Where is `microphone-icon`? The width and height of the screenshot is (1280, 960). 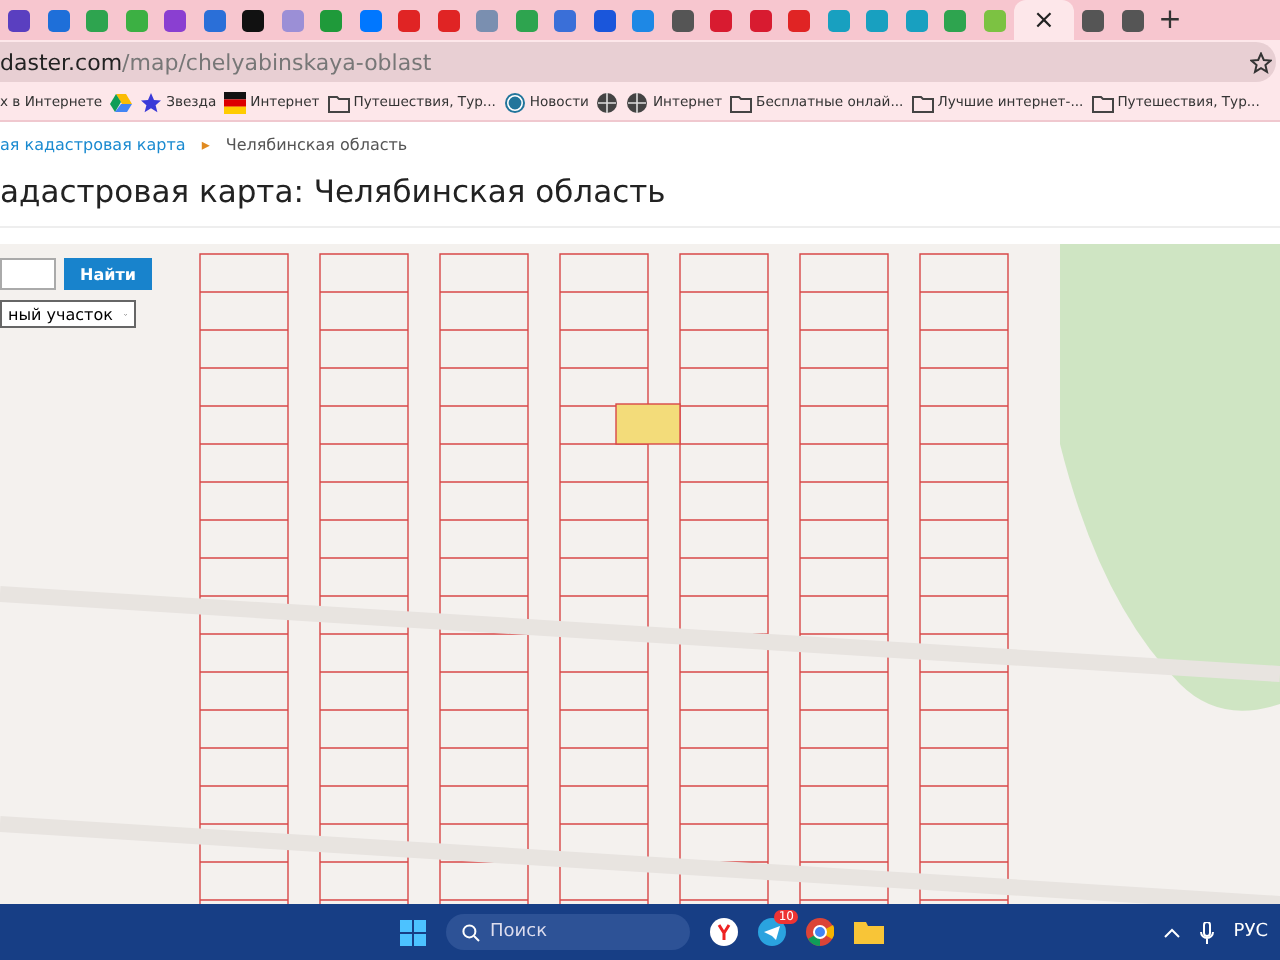 microphone-icon is located at coordinates (1206, 932).